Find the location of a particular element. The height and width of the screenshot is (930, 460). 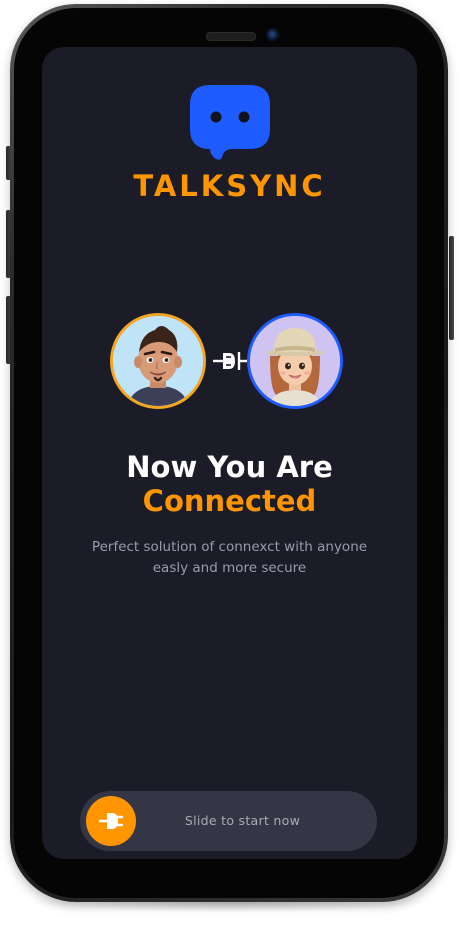

app-name: TALKSYNC is located at coordinates (229, 186).